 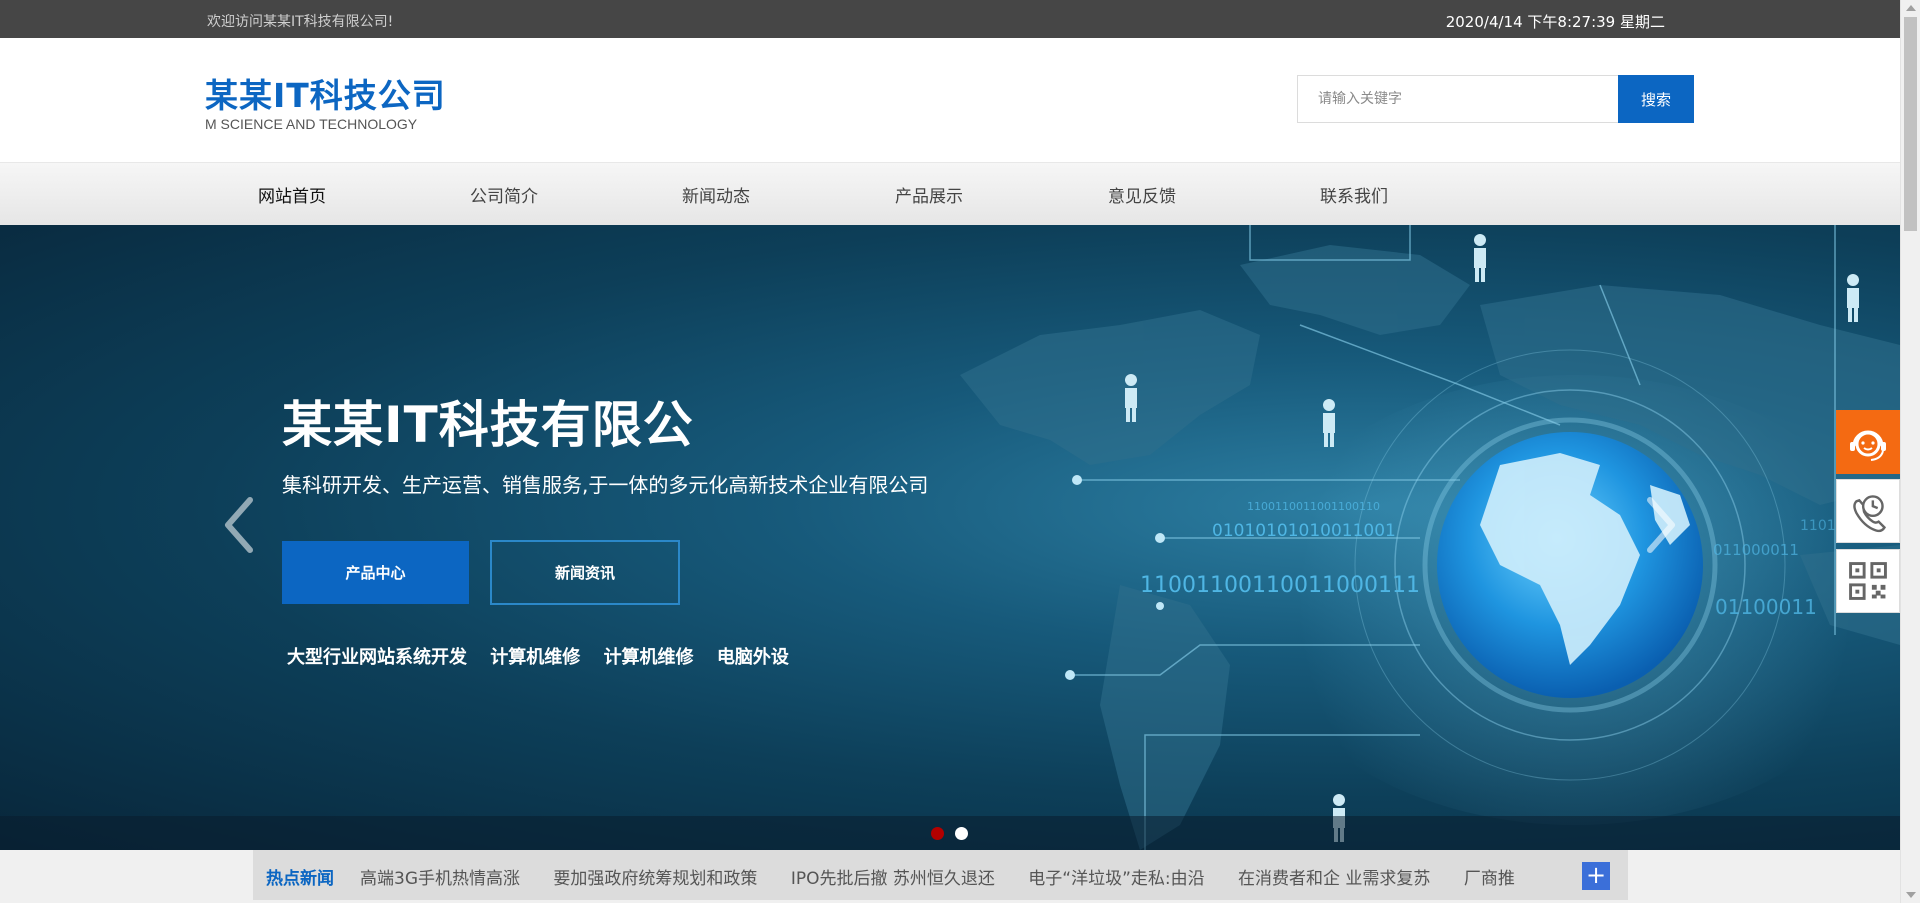 I want to click on logo-title: 某某IT科技公司, so click(x=325, y=95).